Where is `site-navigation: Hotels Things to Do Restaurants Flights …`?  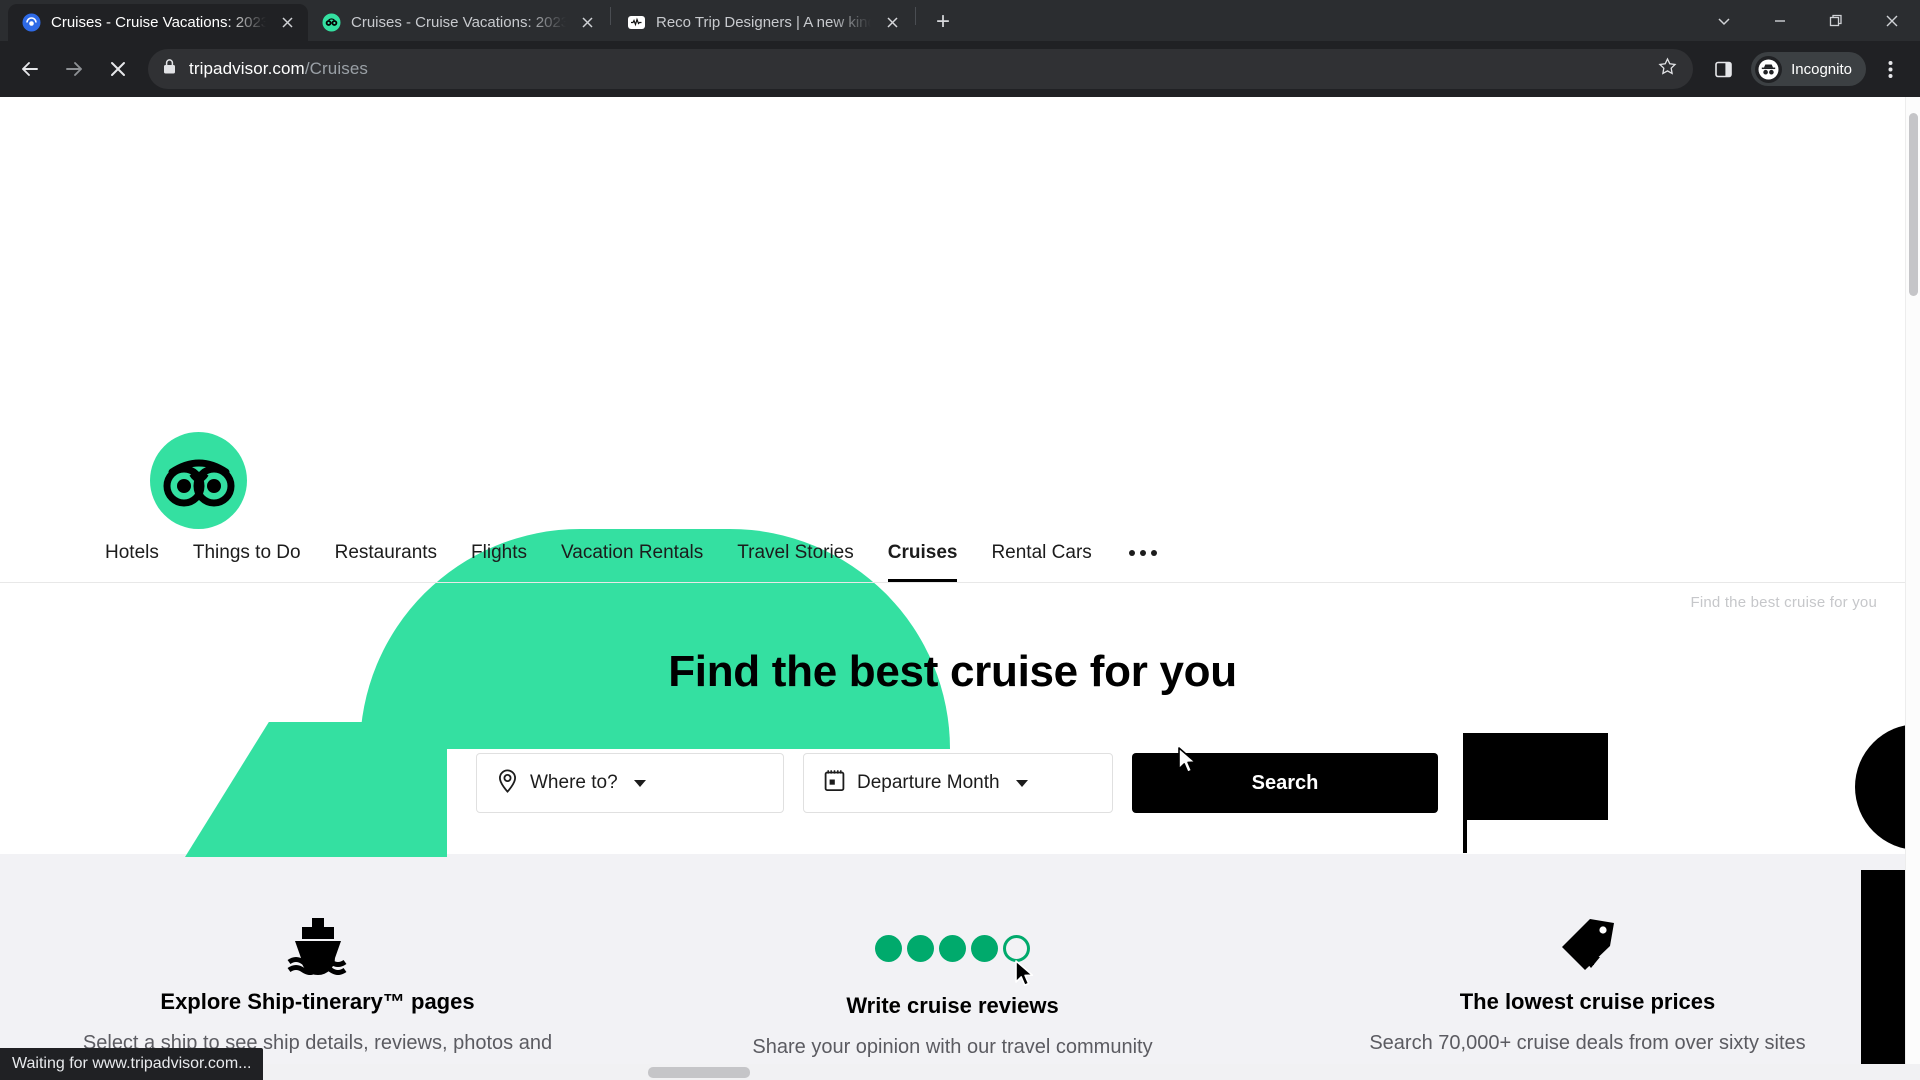 site-navigation: Hotels Things to Do Restaurants Flights … is located at coordinates (952, 553).